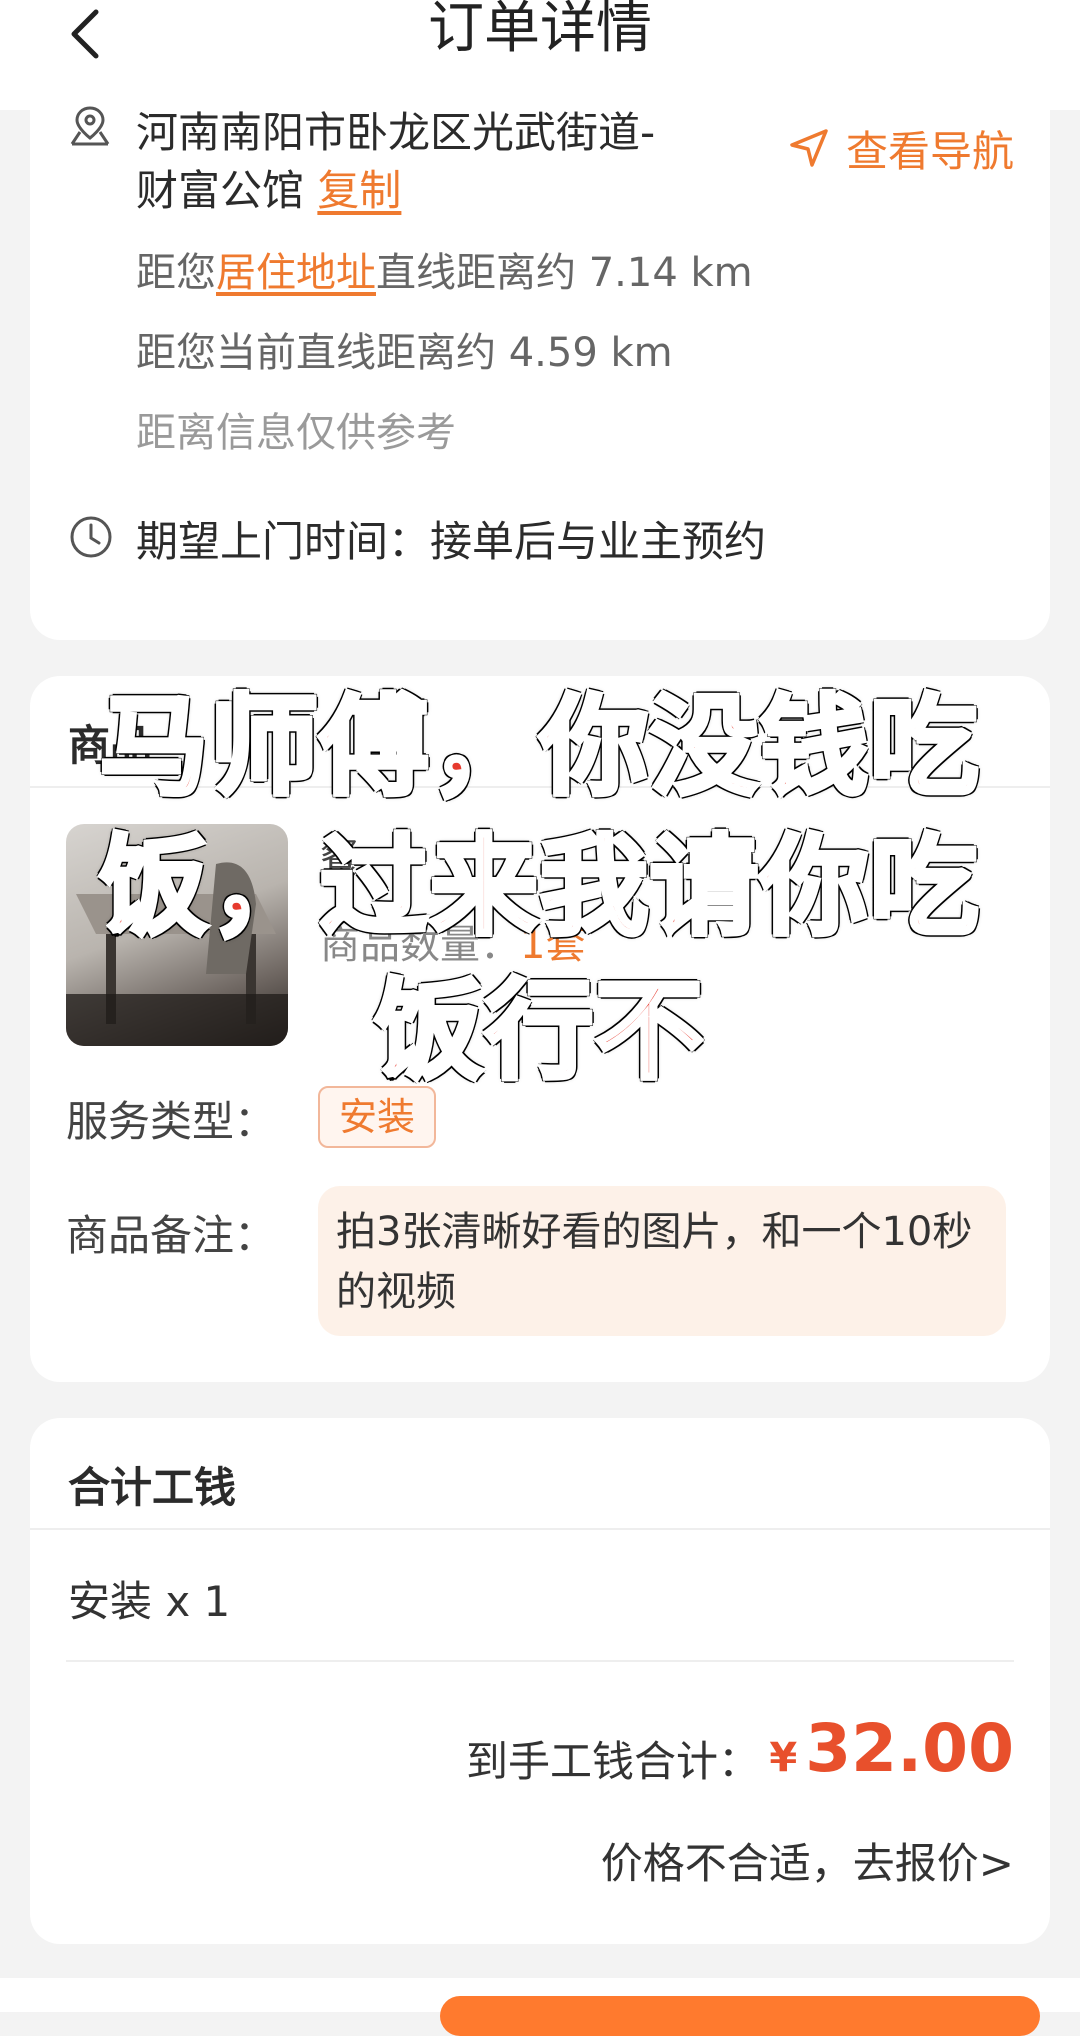  Describe the element at coordinates (90, 126) in the screenshot. I see `map-location-icon` at that location.